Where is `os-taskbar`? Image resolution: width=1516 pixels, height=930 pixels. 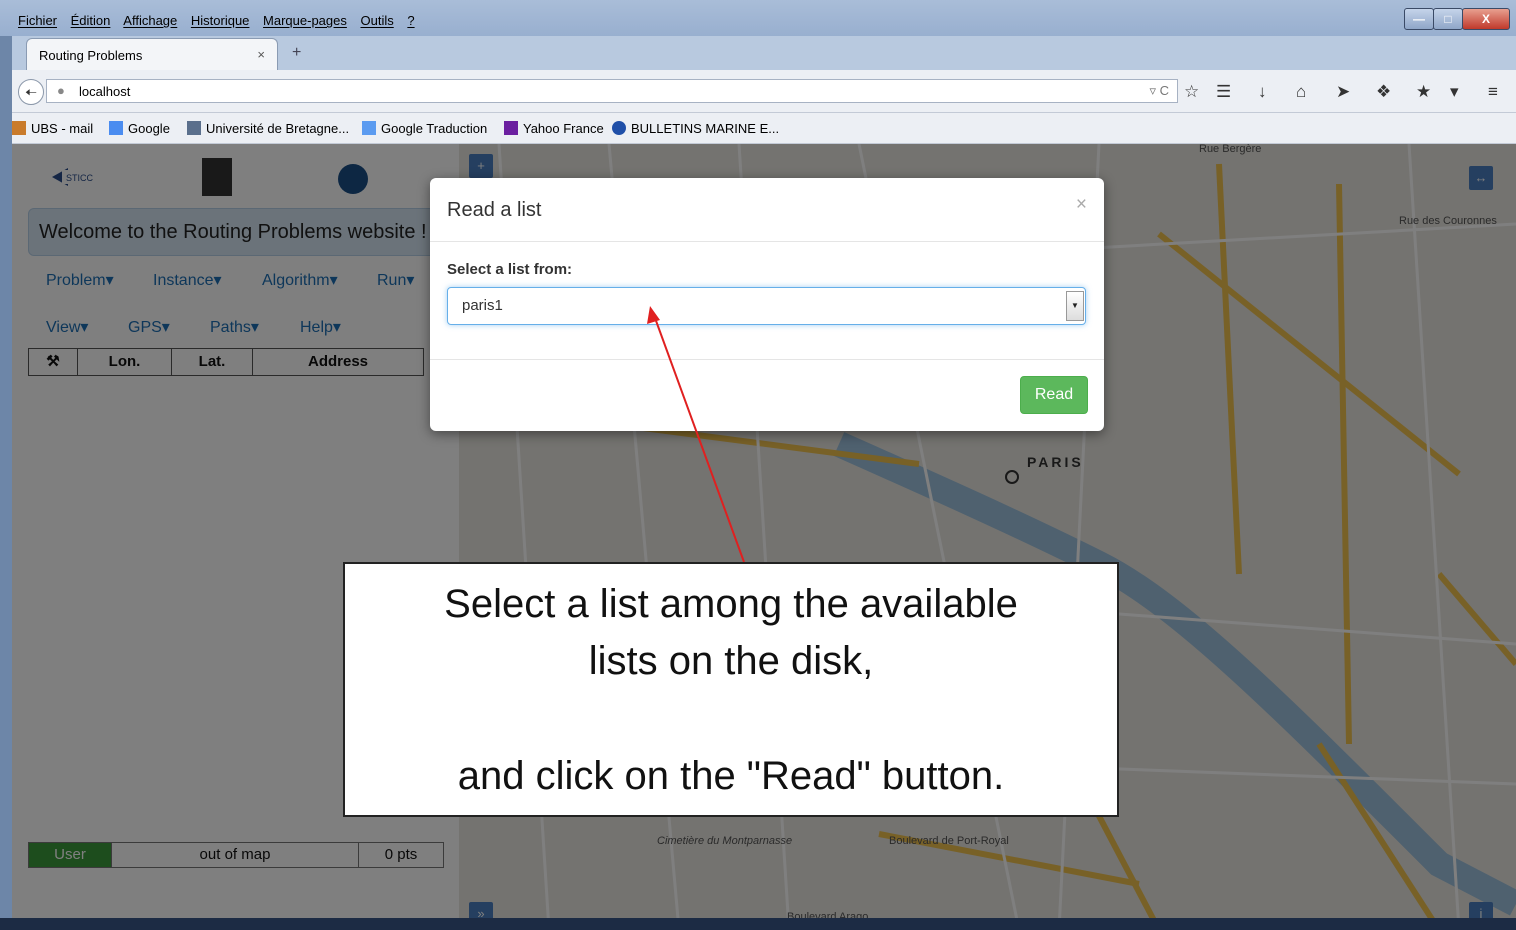 os-taskbar is located at coordinates (758, 924).